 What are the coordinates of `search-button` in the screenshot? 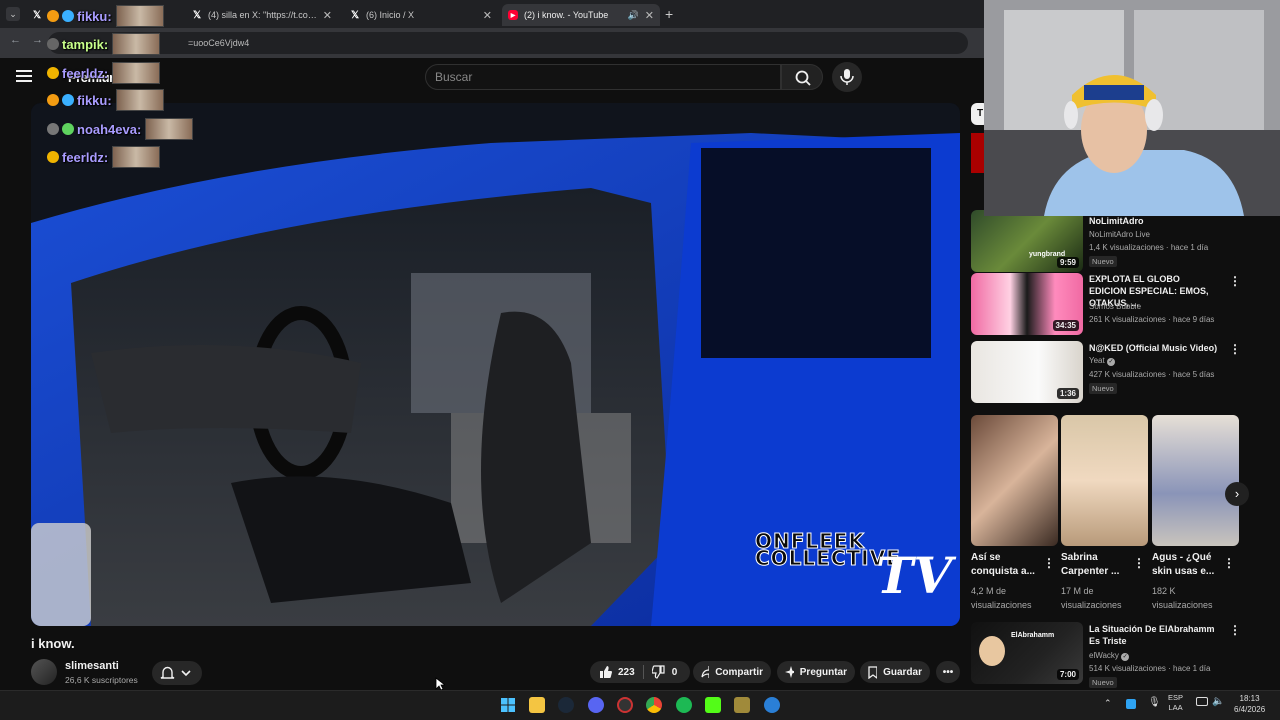 It's located at (802, 77).